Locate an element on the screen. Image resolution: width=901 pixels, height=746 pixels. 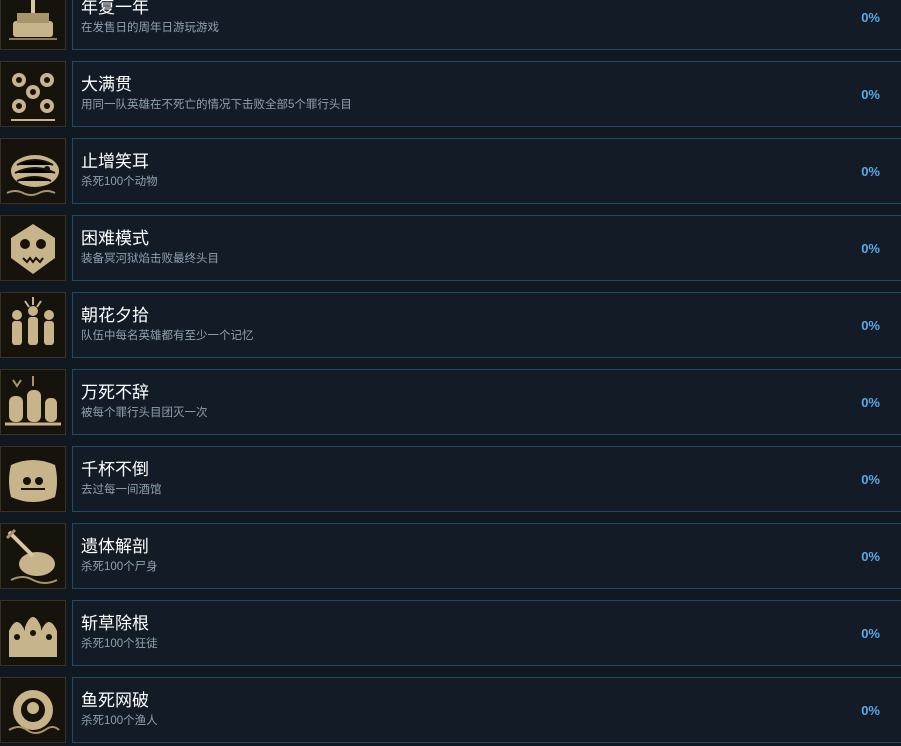
achievement-title: 鱼死网破 is located at coordinates (115, 700).